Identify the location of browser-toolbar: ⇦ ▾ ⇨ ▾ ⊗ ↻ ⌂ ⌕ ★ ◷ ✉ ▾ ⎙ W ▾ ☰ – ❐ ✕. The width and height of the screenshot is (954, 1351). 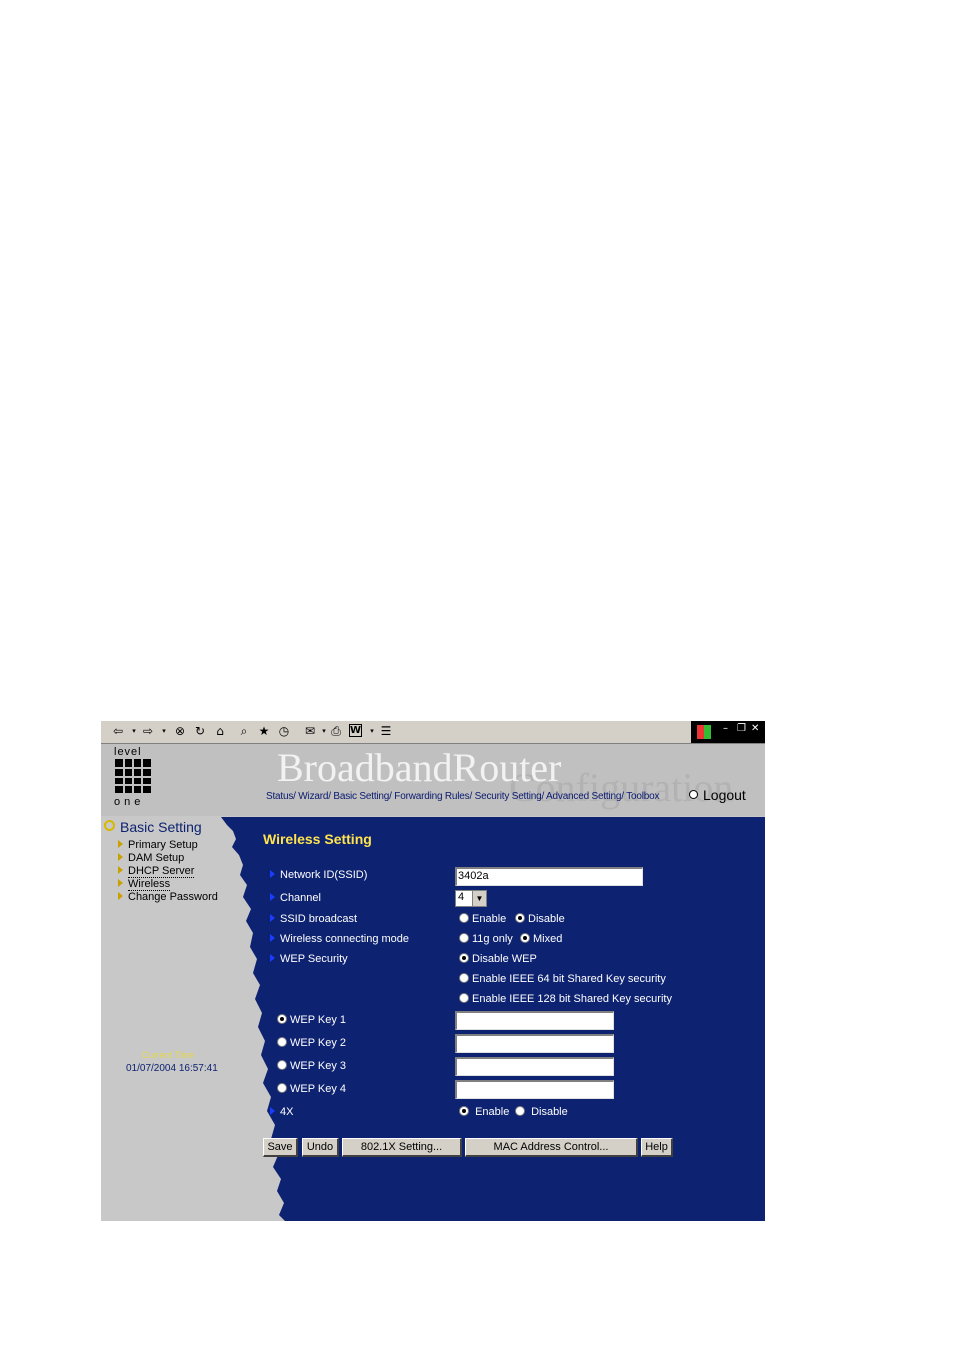
(433, 732).